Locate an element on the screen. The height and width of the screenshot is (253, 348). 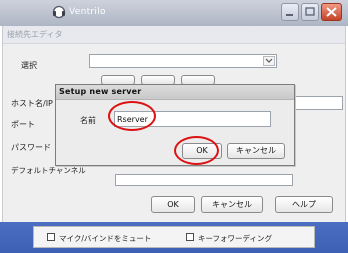
maximize-button is located at coordinates (310, 12).